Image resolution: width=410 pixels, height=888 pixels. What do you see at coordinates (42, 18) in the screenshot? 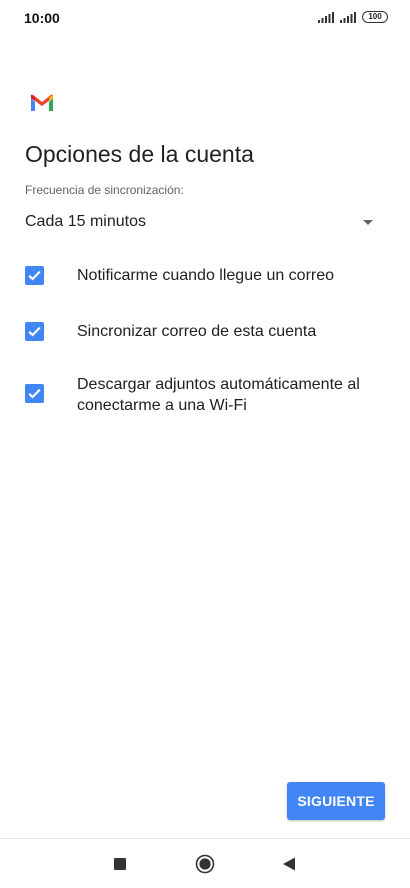
I see `status-time: 10:00` at bounding box center [42, 18].